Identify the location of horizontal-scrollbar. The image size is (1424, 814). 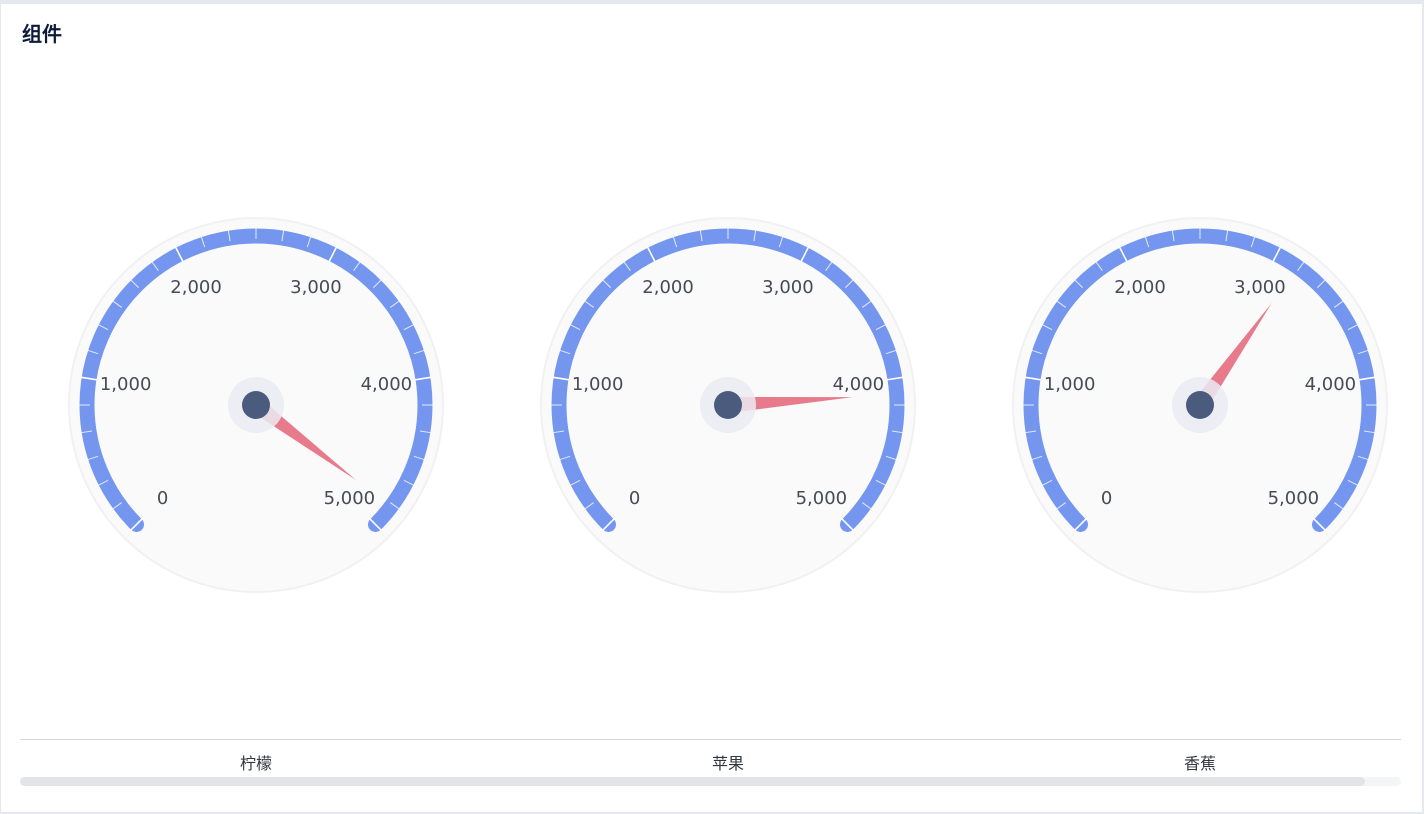
(710, 781).